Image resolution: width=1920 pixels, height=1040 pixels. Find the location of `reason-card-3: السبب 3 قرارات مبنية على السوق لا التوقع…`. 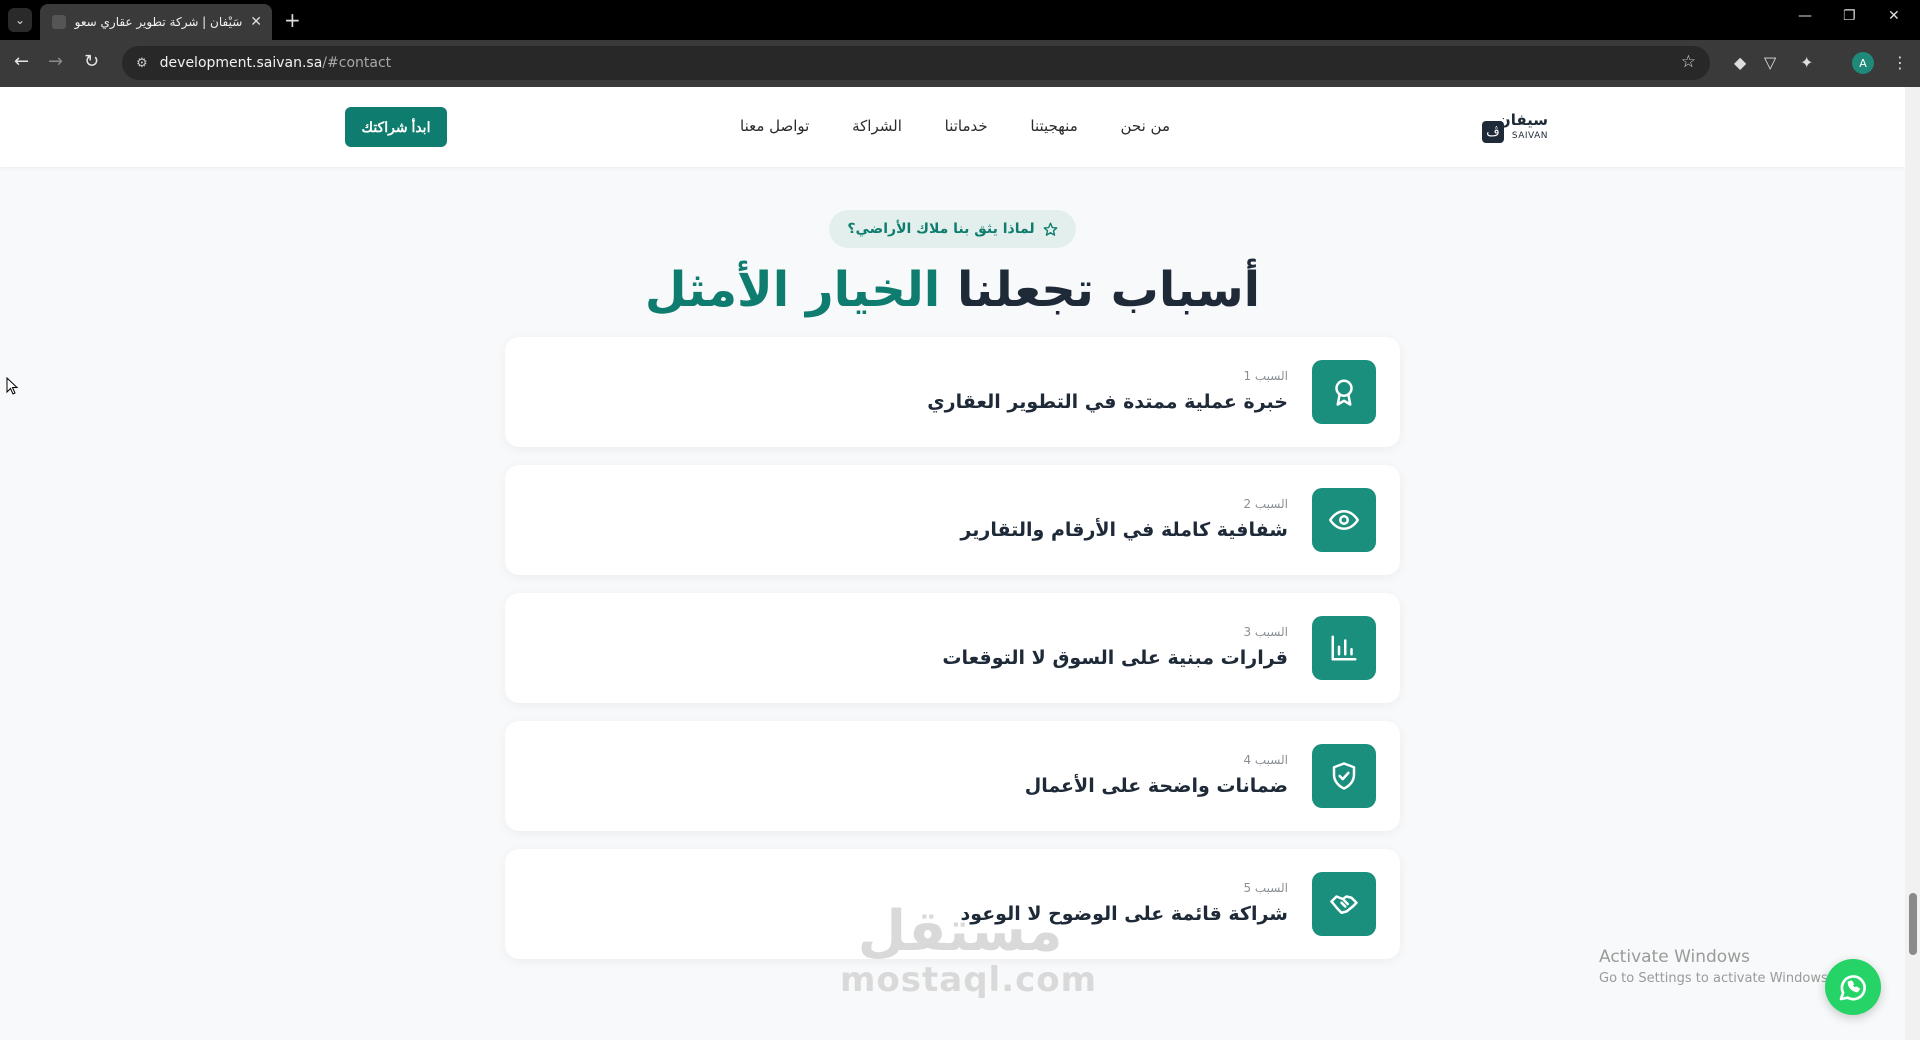

reason-card-3: السبب 3 قرارات مبنية على السوق لا التوقع… is located at coordinates (952, 648).